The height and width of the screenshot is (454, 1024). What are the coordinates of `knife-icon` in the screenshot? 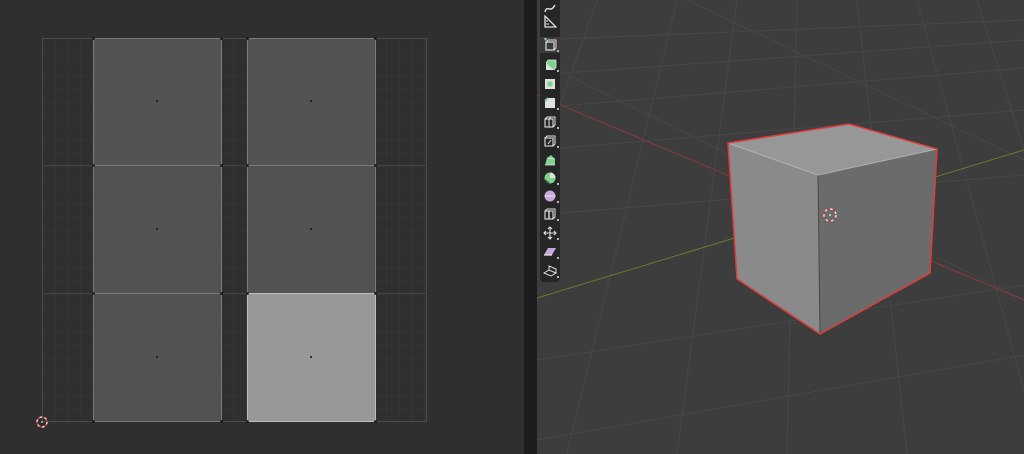 It's located at (550, 141).